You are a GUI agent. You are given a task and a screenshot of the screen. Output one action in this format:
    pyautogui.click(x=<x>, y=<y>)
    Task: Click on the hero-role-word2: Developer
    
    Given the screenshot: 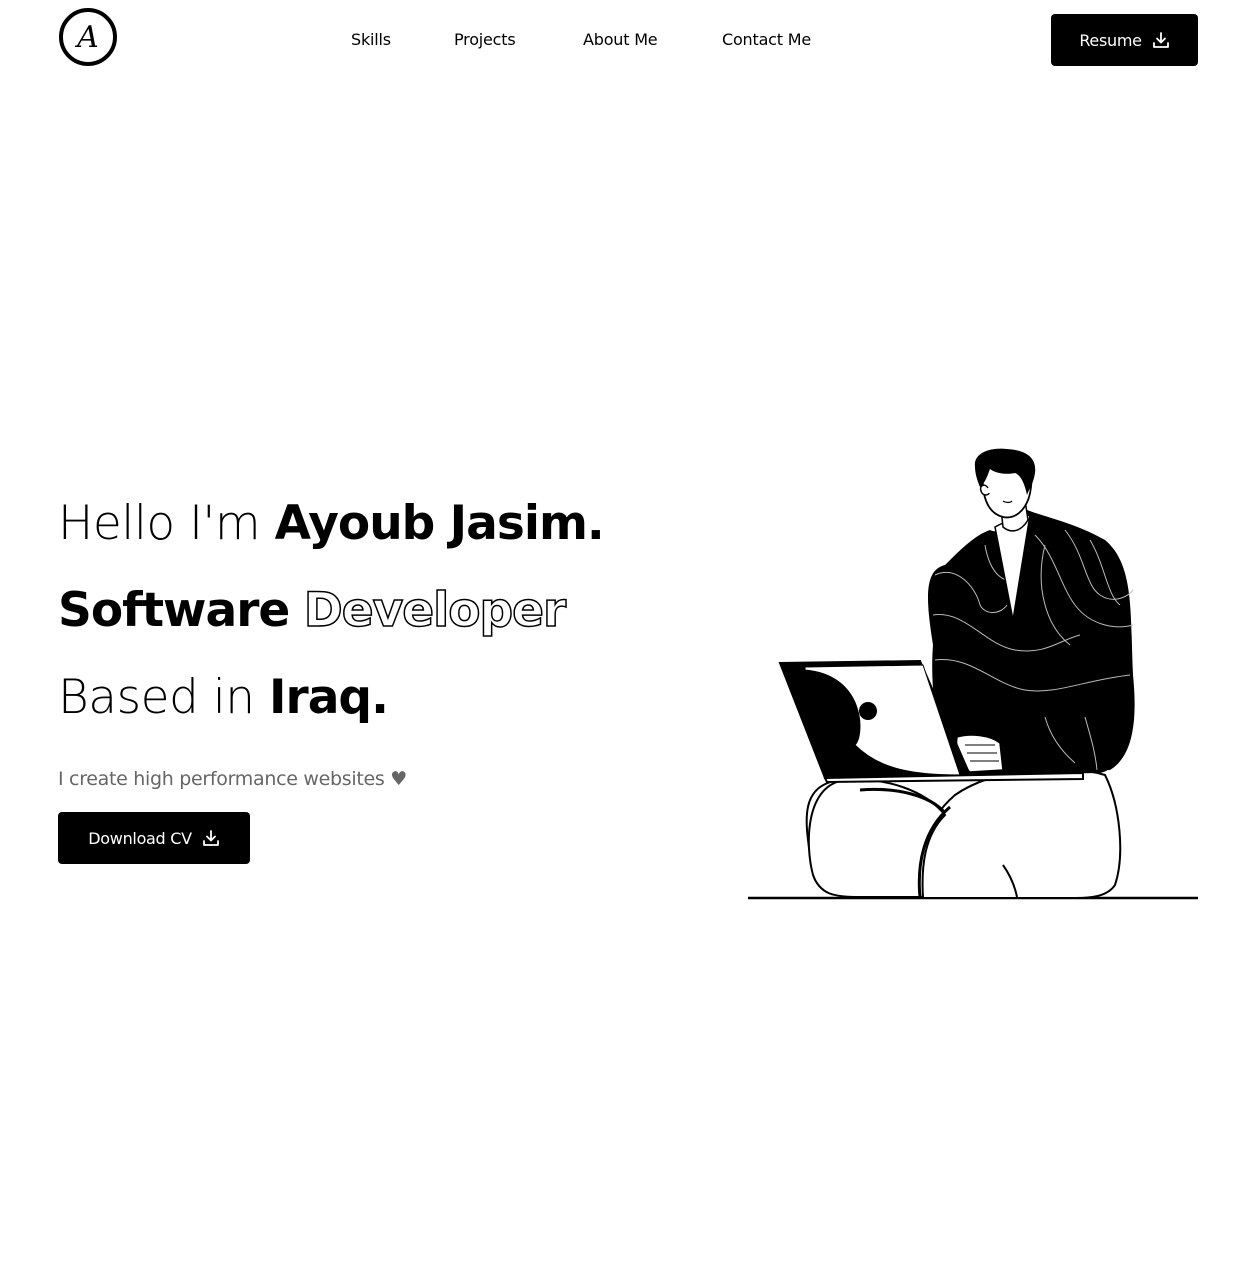 What is the action you would take?
    pyautogui.click(x=435, y=610)
    